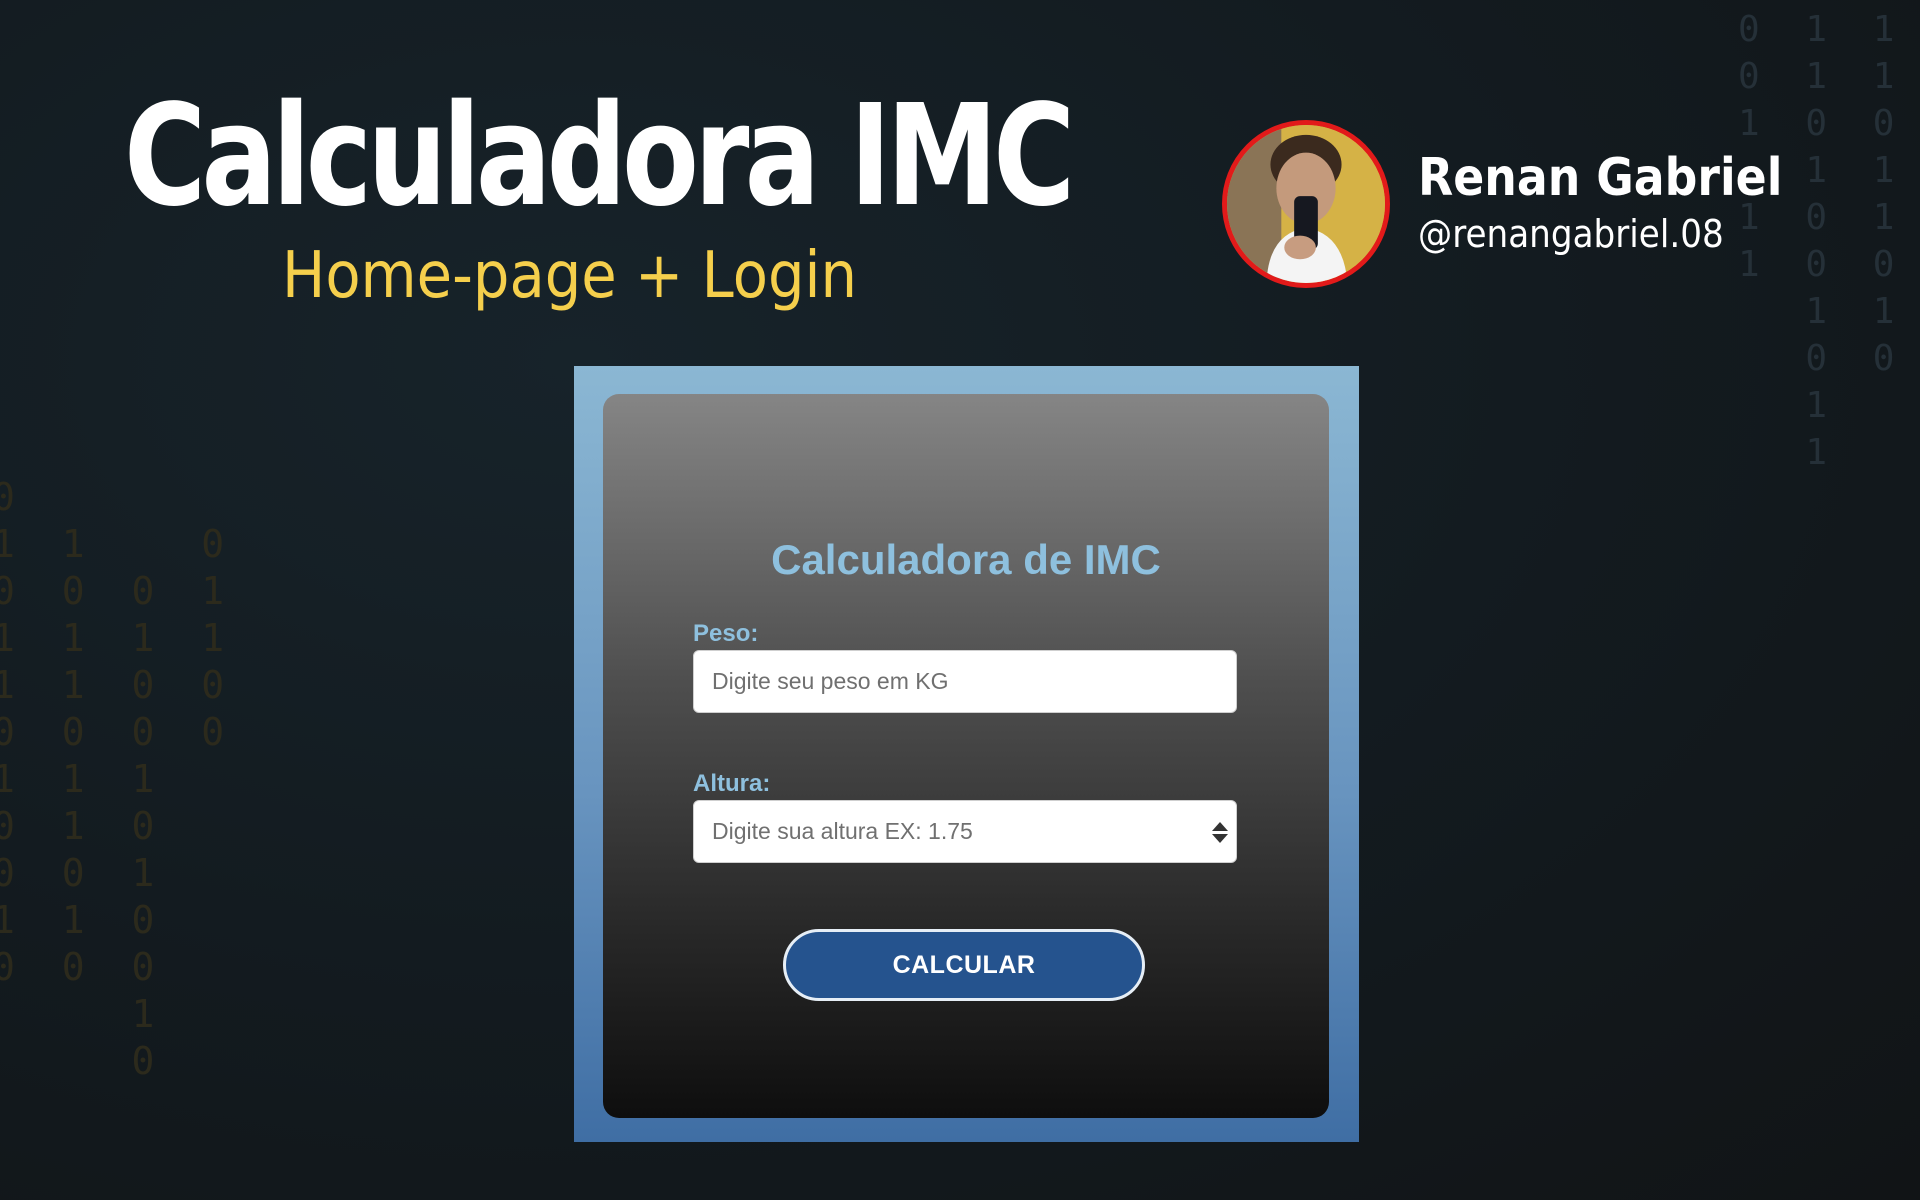 The width and height of the screenshot is (1920, 1200). I want to click on binary-row: 1 0, so click(1822, 452).